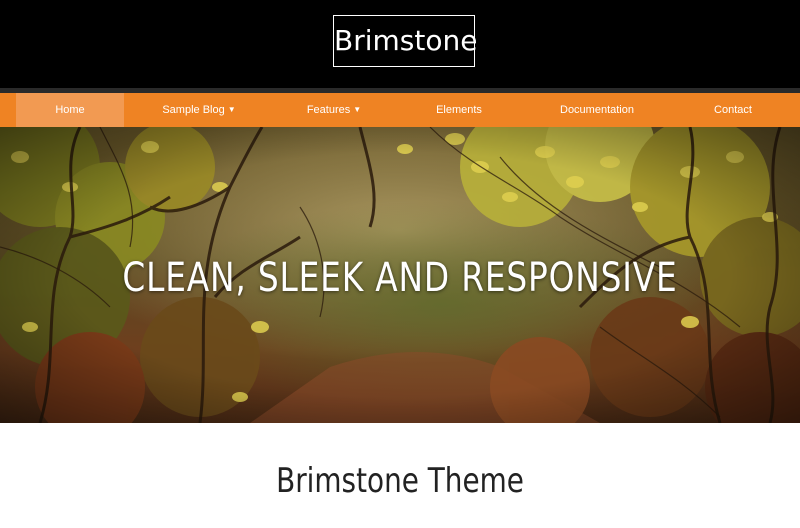 The image size is (800, 528). I want to click on content-title: Brimstone Theme, so click(400, 481).